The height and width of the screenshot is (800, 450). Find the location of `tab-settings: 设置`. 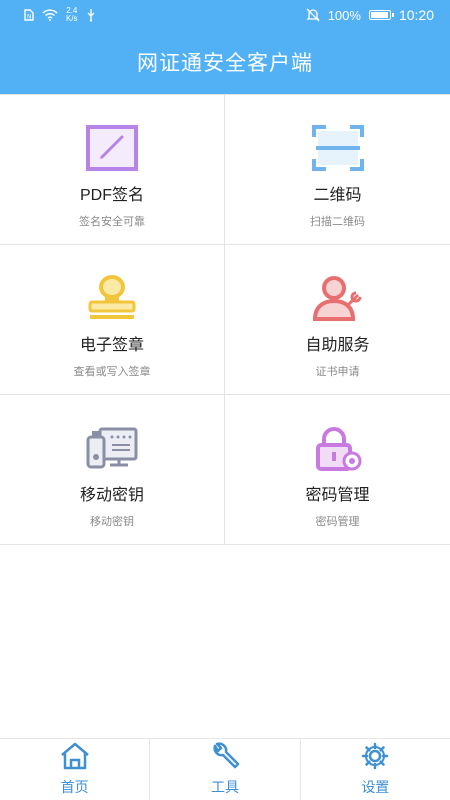

tab-settings: 设置 is located at coordinates (375, 769).